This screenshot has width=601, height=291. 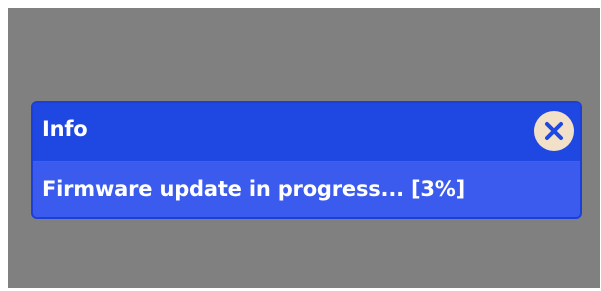 What do you see at coordinates (65, 129) in the screenshot?
I see `dialog-title: Info` at bounding box center [65, 129].